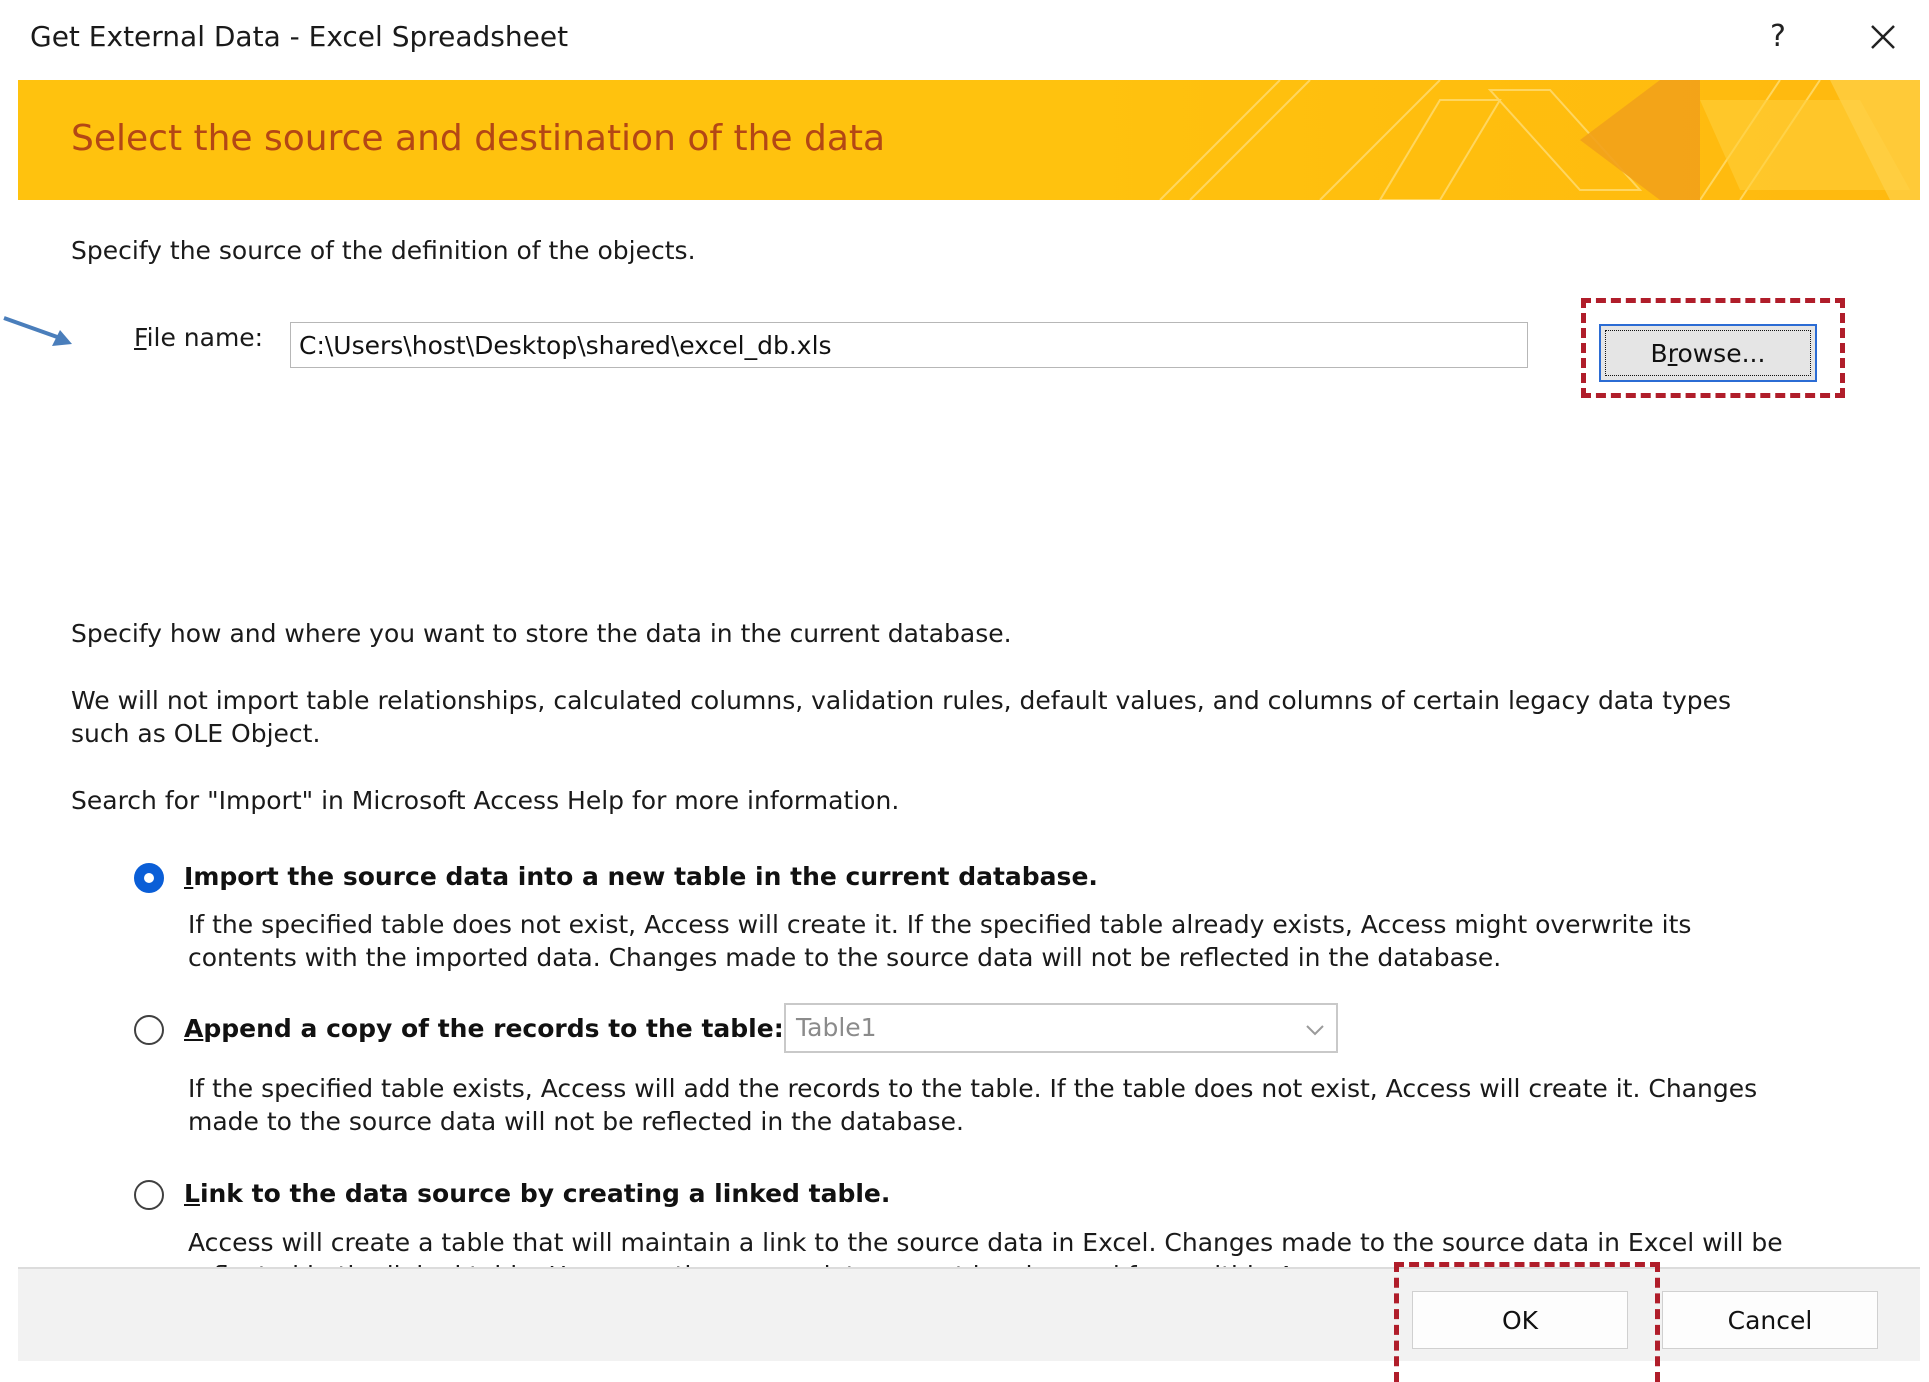 Image resolution: width=1929 pixels, height=1382 pixels. Describe the element at coordinates (1520, 1320) in the screenshot. I see `ok-button: OK` at that location.